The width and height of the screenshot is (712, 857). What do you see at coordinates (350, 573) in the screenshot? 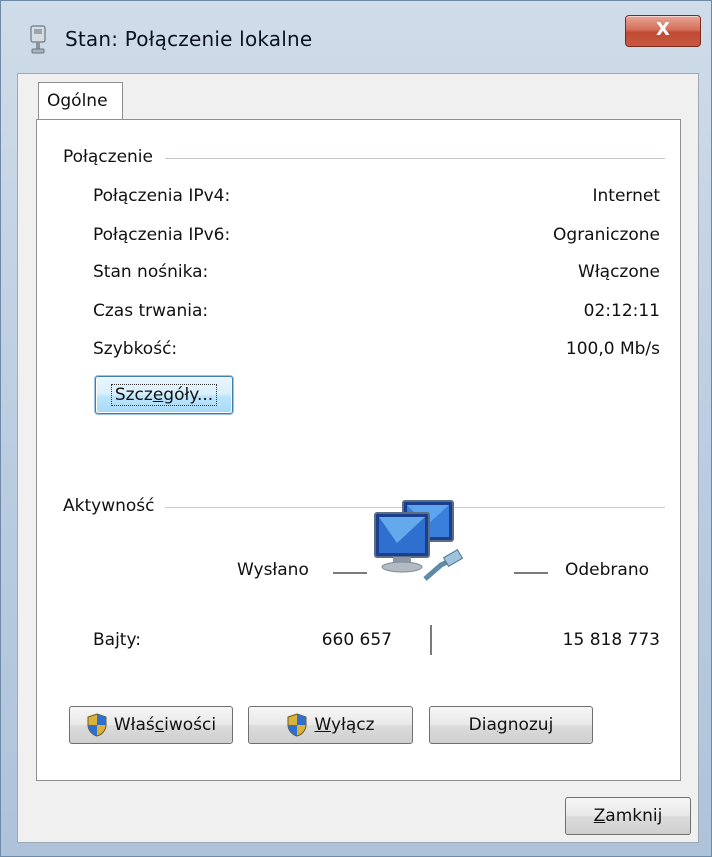
I see `sent-connector-line` at bounding box center [350, 573].